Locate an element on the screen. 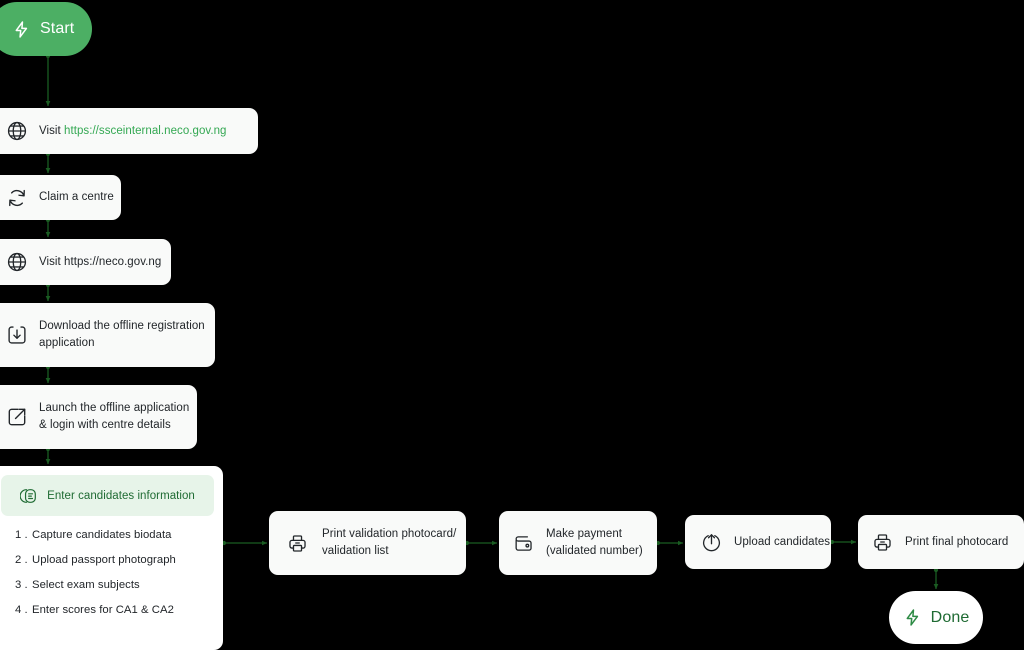 The image size is (1024, 650). candidates-card-title: Enter candidates information is located at coordinates (121, 495).